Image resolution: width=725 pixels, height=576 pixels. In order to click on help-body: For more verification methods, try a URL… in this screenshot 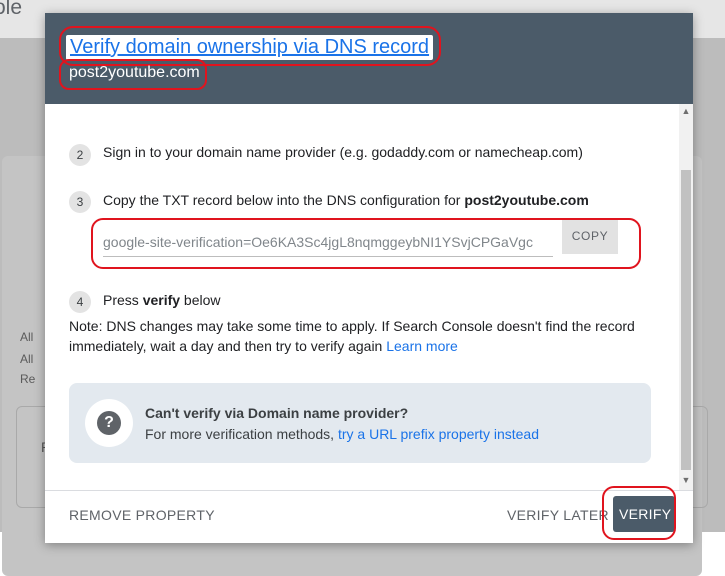, I will do `click(342, 434)`.